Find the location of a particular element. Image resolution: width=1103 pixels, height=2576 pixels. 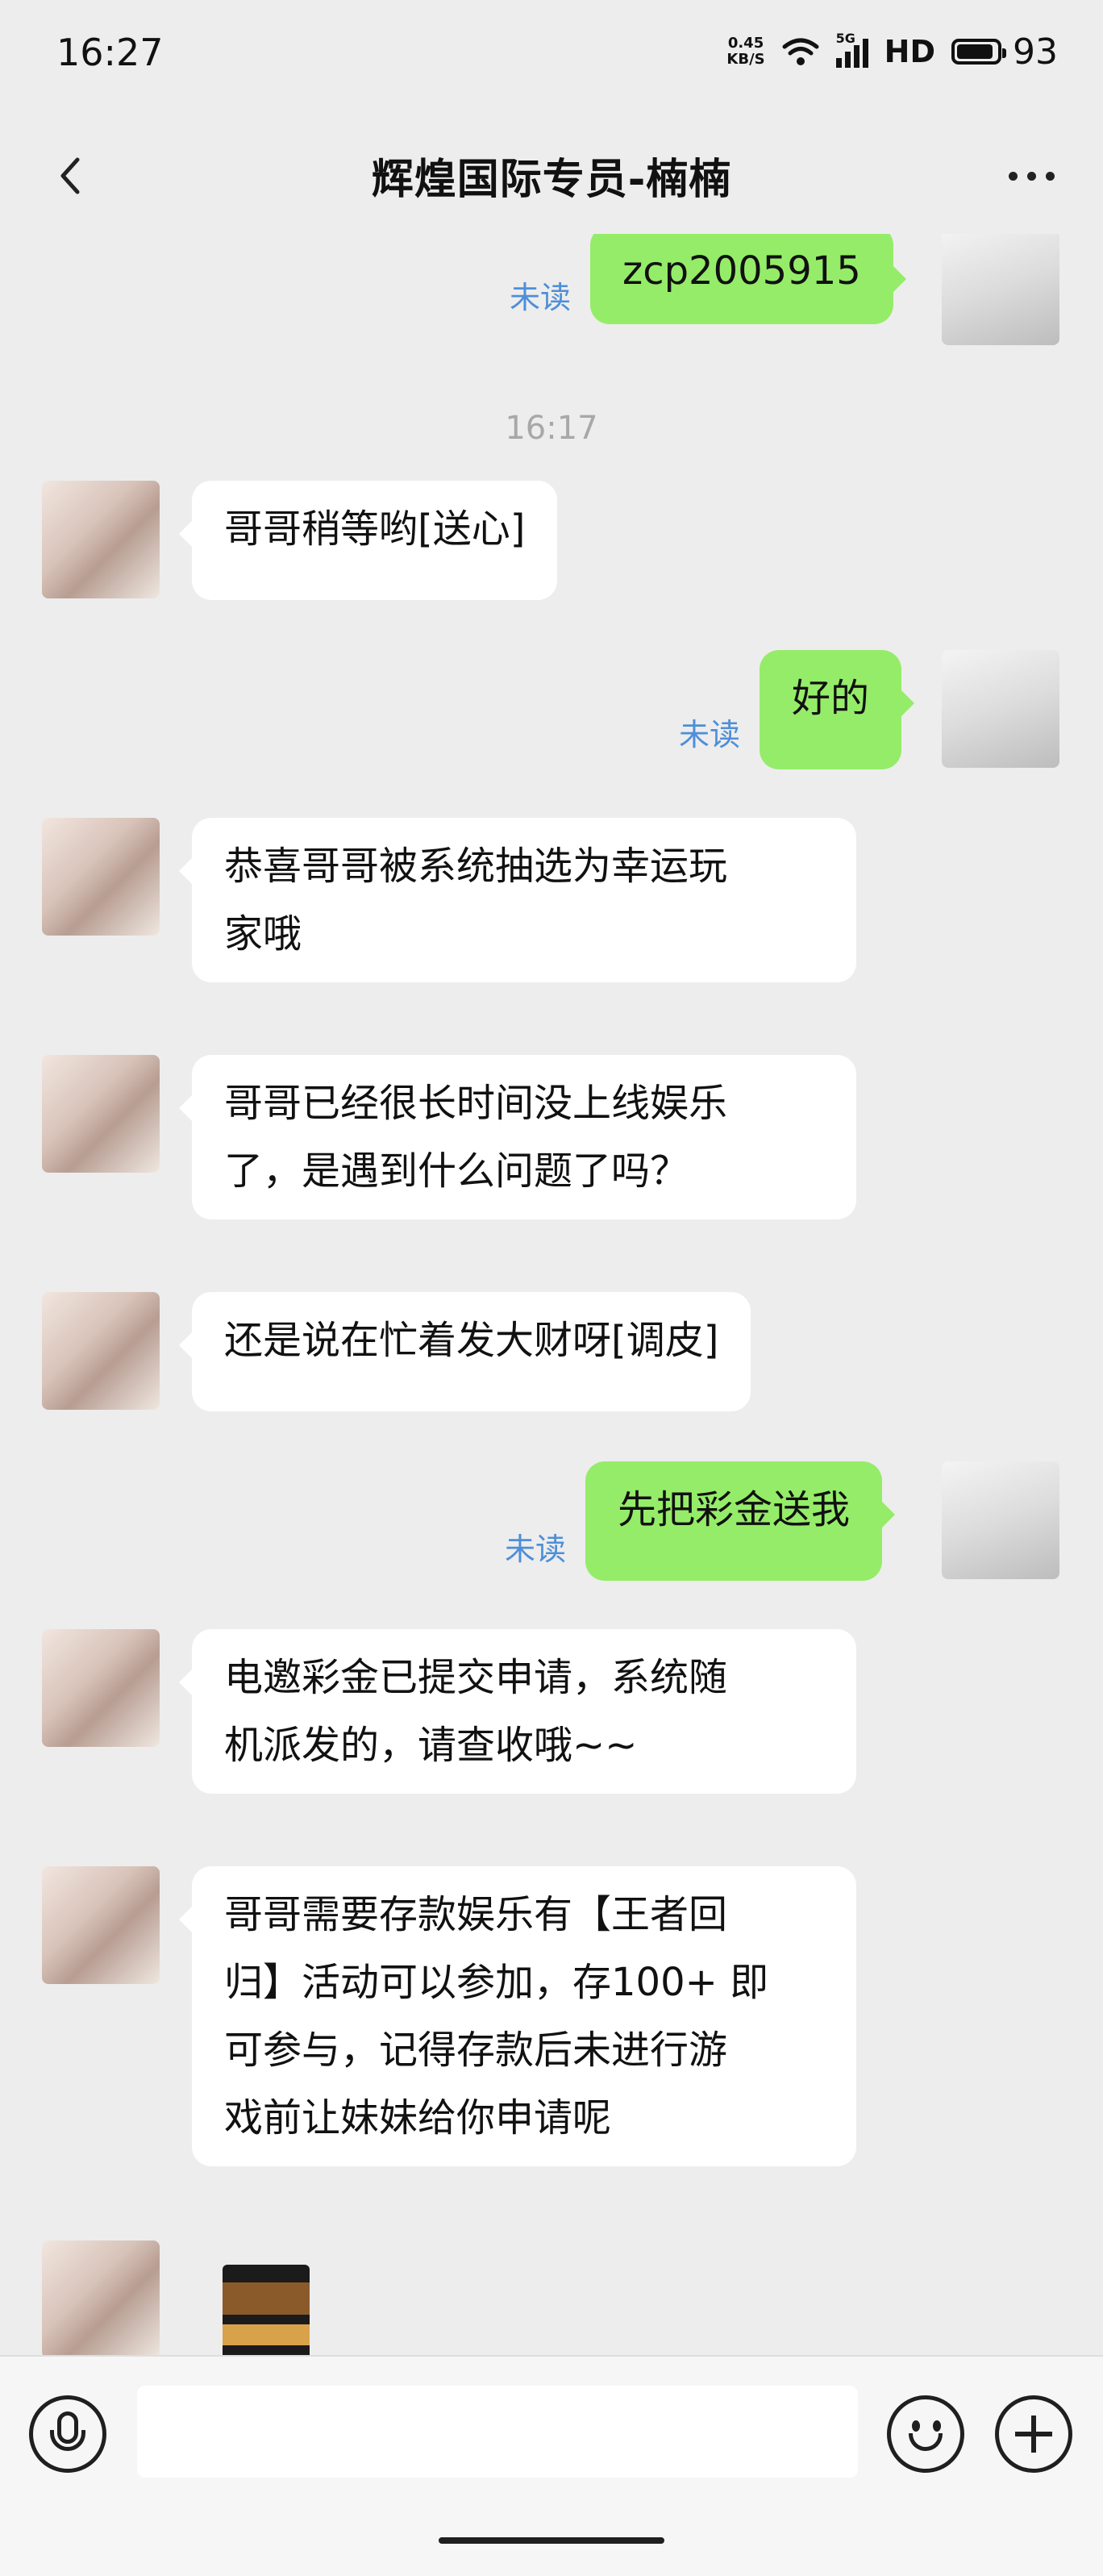

plus-icon is located at coordinates (1033, 2434).